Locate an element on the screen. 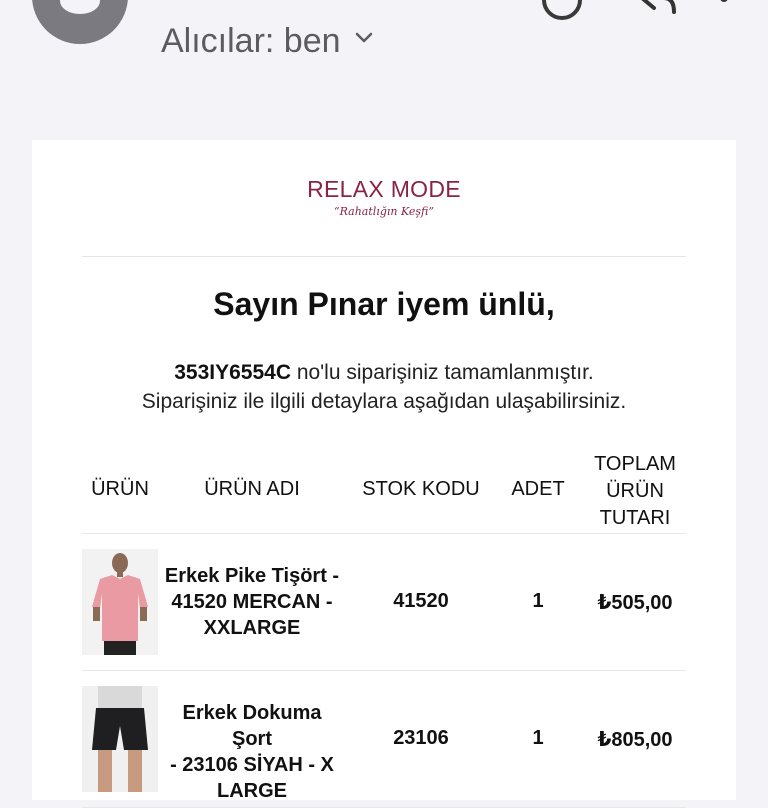  header-total-line-2: ÜRÜN is located at coordinates (635, 491).